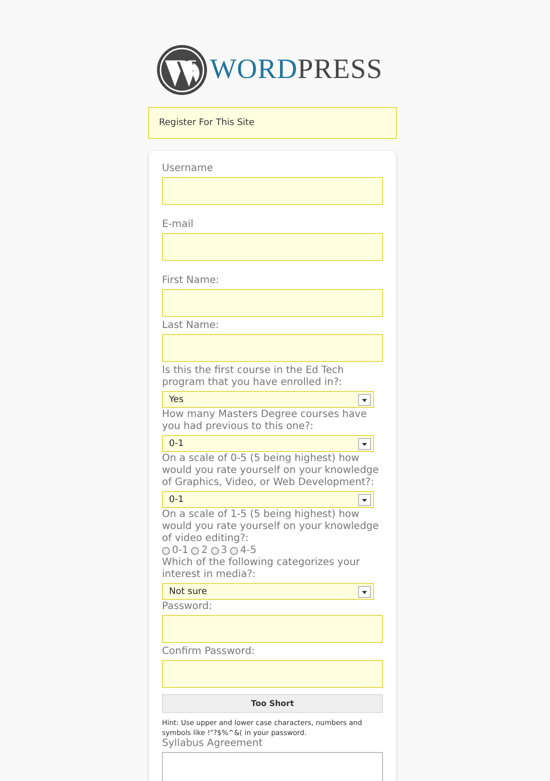  What do you see at coordinates (265, 421) in the screenshot?
I see `field-label: How many Masters Degree courses have you had previous to this one?:` at bounding box center [265, 421].